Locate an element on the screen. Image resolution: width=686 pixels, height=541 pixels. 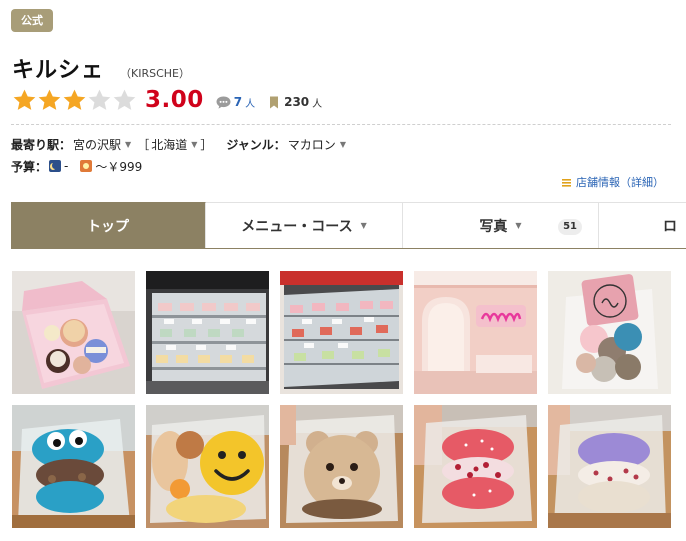
budget-label: 予算： is located at coordinates (29, 166).